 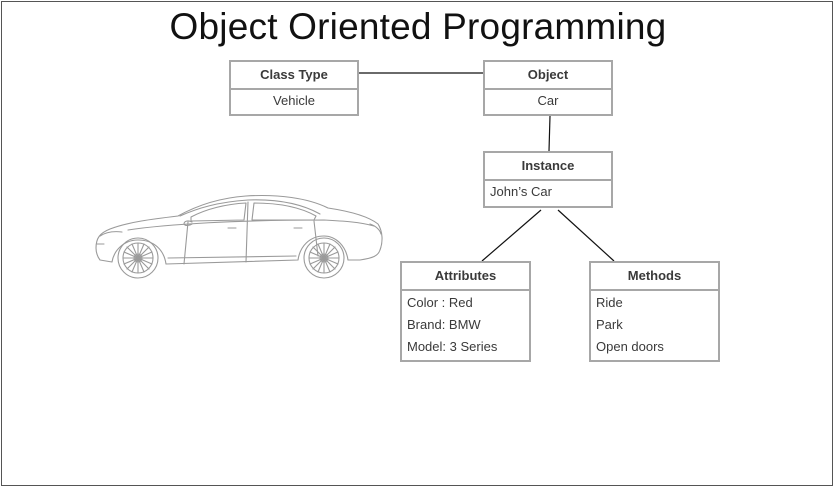 What do you see at coordinates (452, 346) in the screenshot?
I see `attribute-item: Model: 3 Series` at bounding box center [452, 346].